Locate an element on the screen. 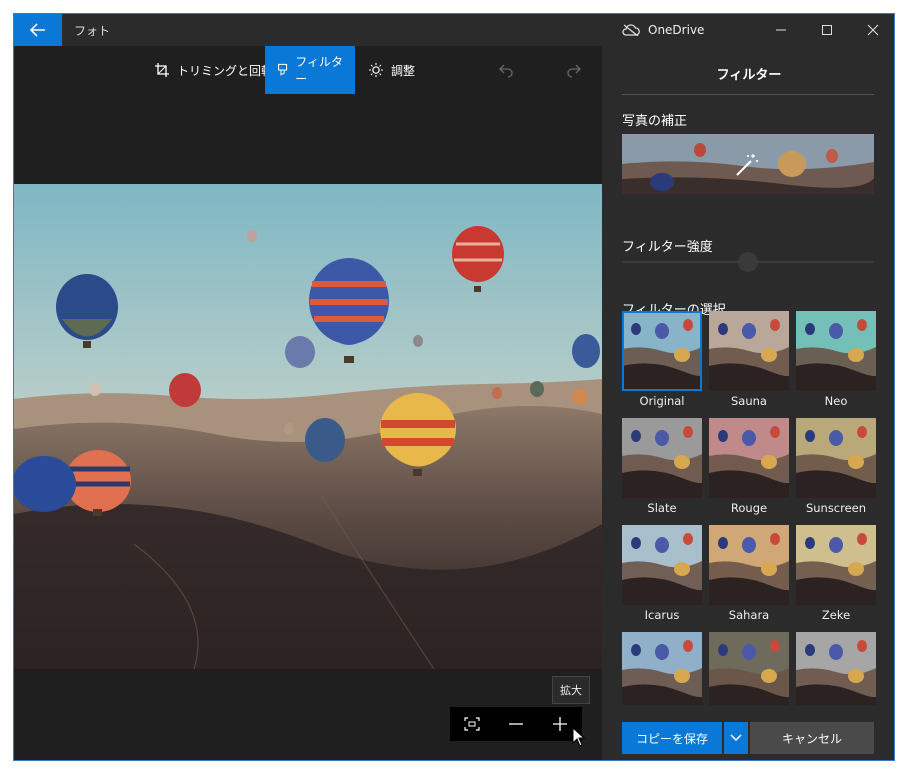  zoom-out-icon is located at coordinates (516, 724).